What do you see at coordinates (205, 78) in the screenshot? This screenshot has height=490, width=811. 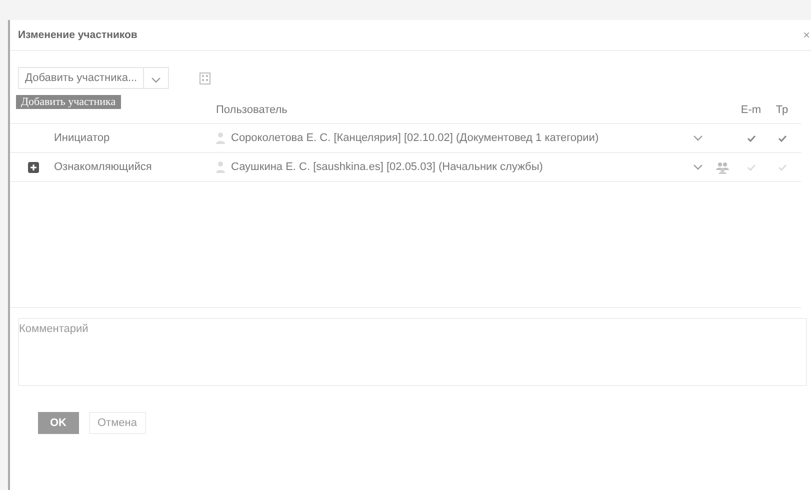 I see `building-icon` at bounding box center [205, 78].